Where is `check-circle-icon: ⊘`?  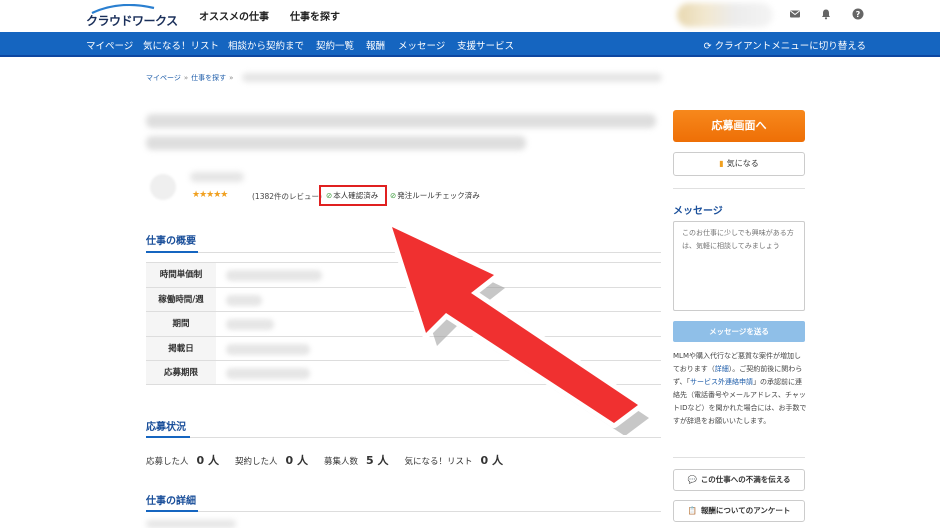
check-circle-icon: ⊘ is located at coordinates (393, 195).